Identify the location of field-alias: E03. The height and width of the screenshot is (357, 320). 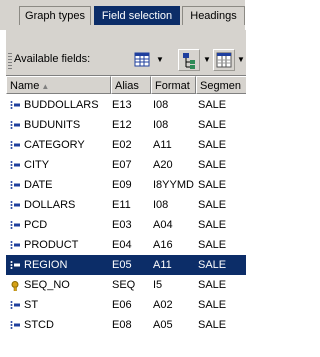
(122, 225).